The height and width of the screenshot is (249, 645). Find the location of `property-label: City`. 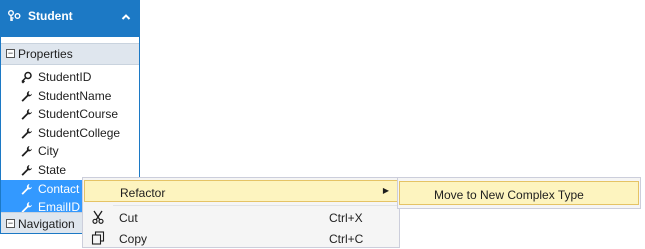

property-label: City is located at coordinates (48, 151).